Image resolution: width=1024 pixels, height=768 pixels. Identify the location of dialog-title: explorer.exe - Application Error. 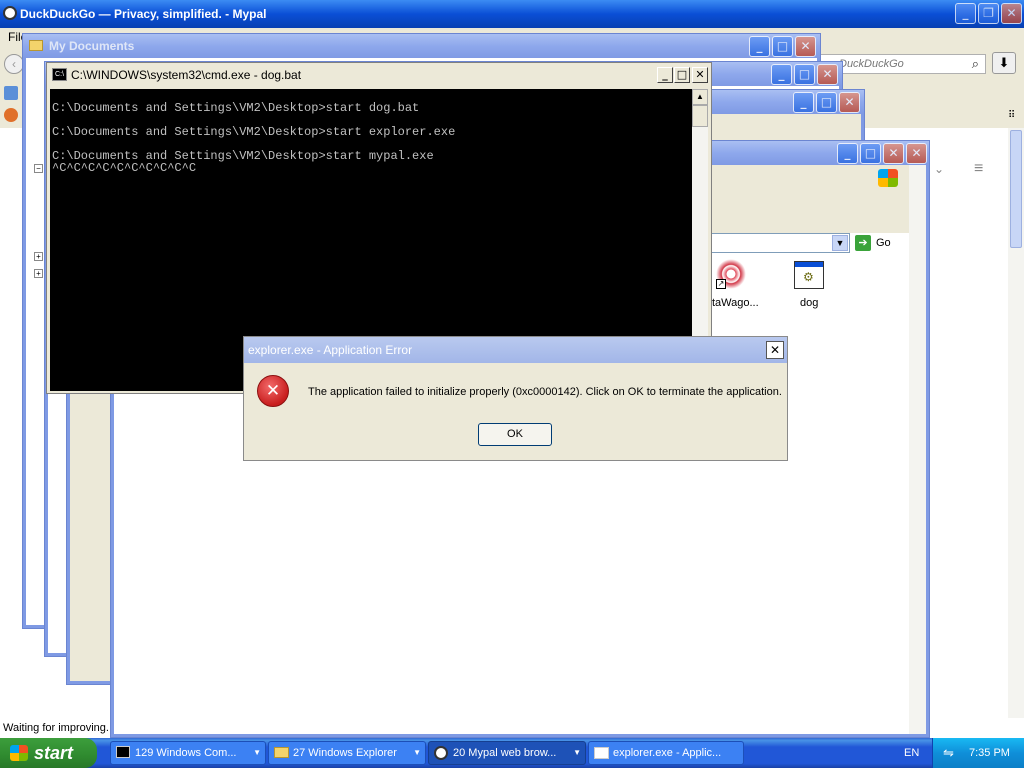
(330, 350).